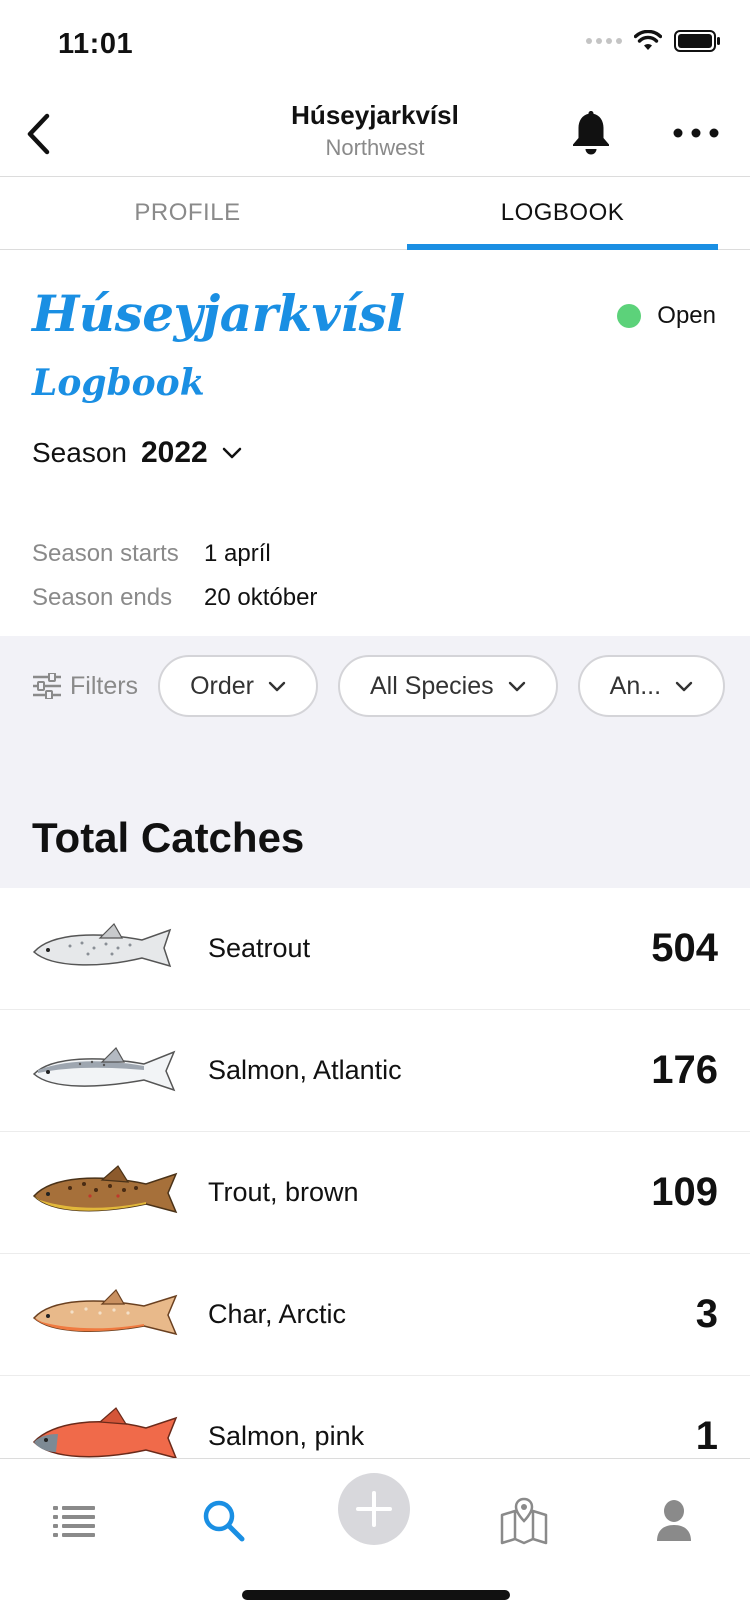  I want to click on arctic-char-fish-icon, so click(105, 1311).